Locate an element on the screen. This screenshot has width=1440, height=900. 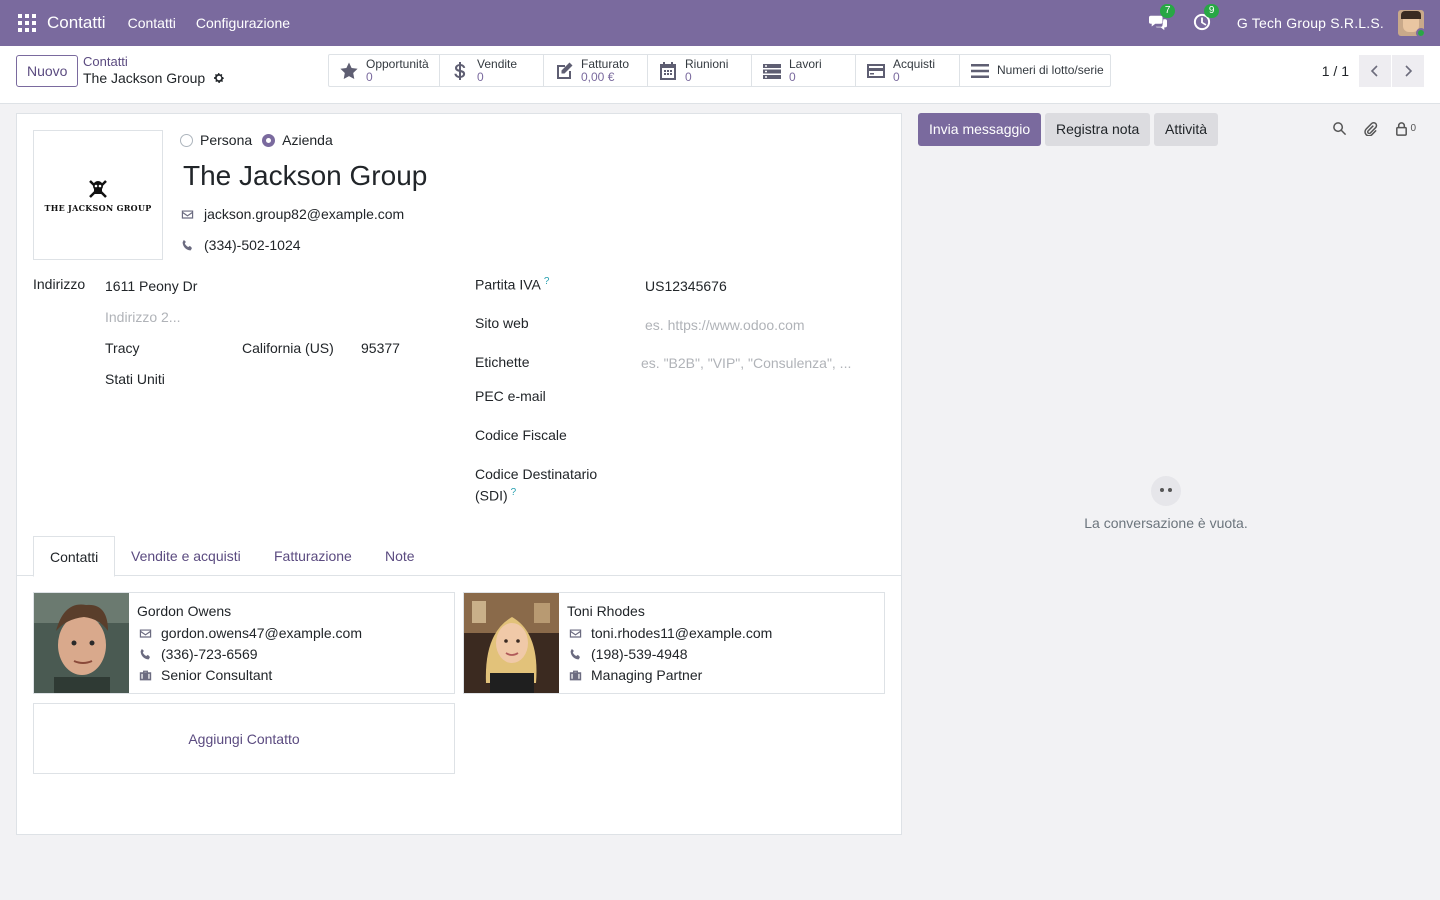
radio-persona-label: Persona is located at coordinates (226, 140).